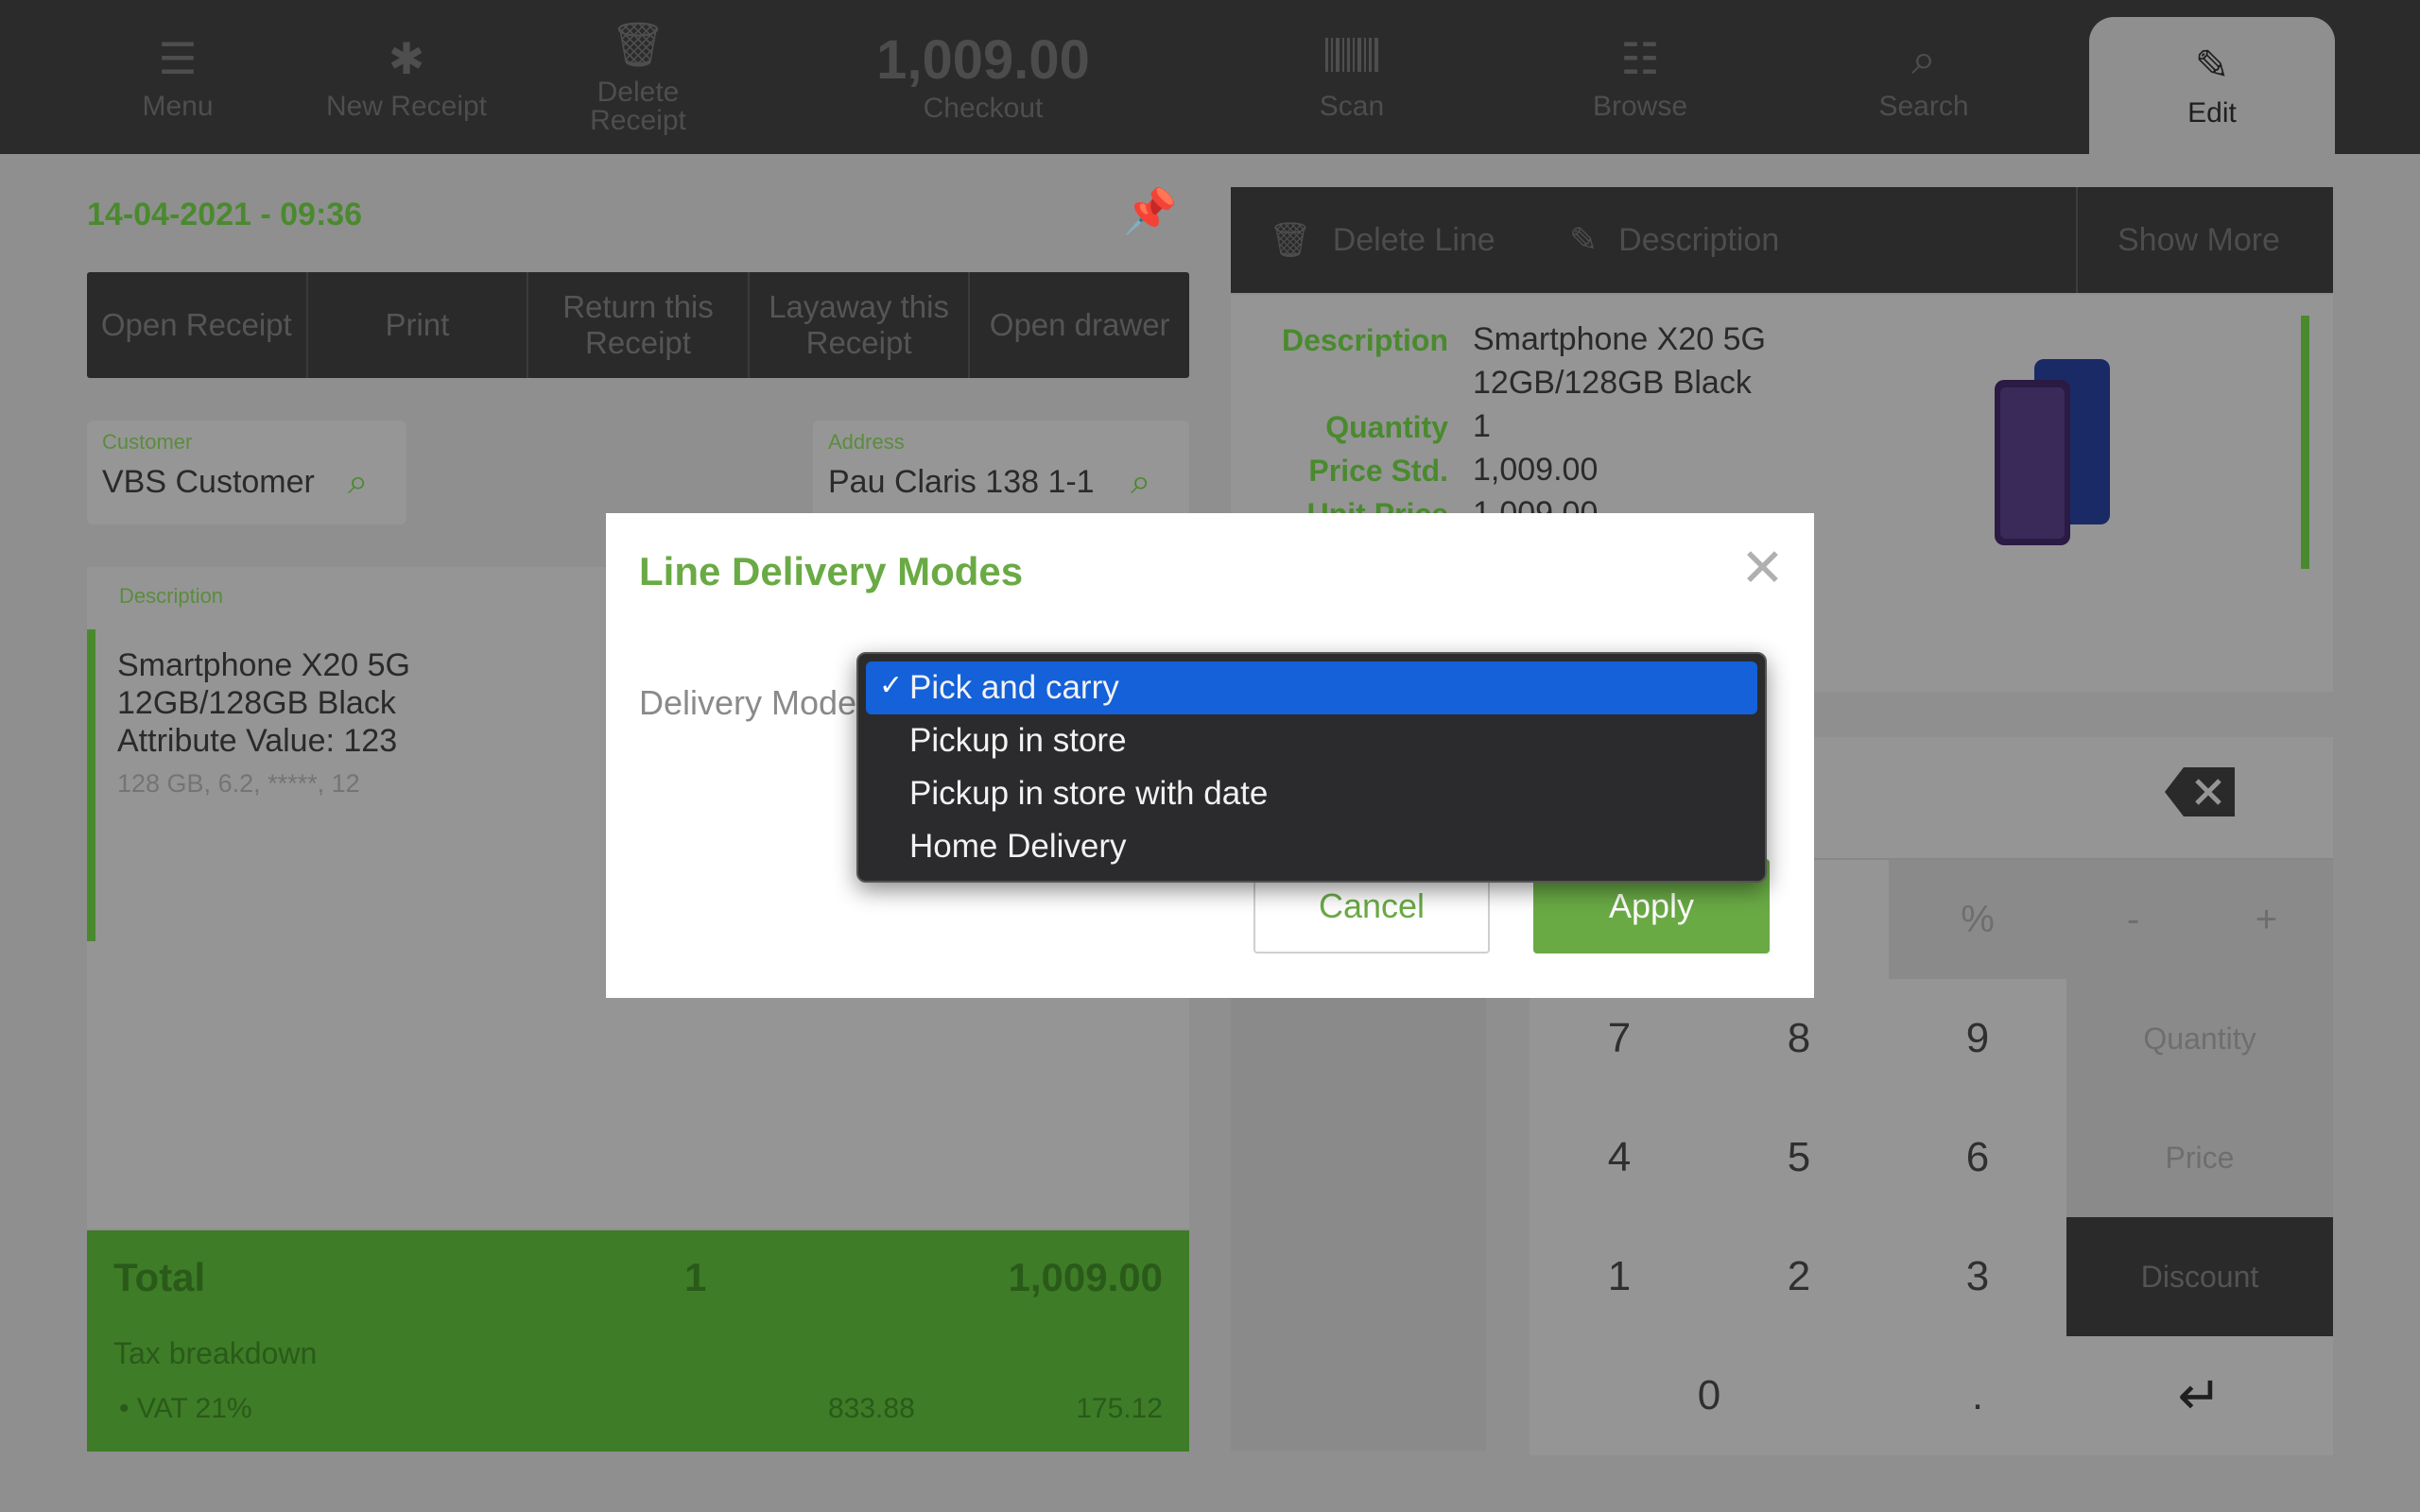 This screenshot has height=1512, width=2420. What do you see at coordinates (1977, 919) in the screenshot?
I see `percent-key: %` at bounding box center [1977, 919].